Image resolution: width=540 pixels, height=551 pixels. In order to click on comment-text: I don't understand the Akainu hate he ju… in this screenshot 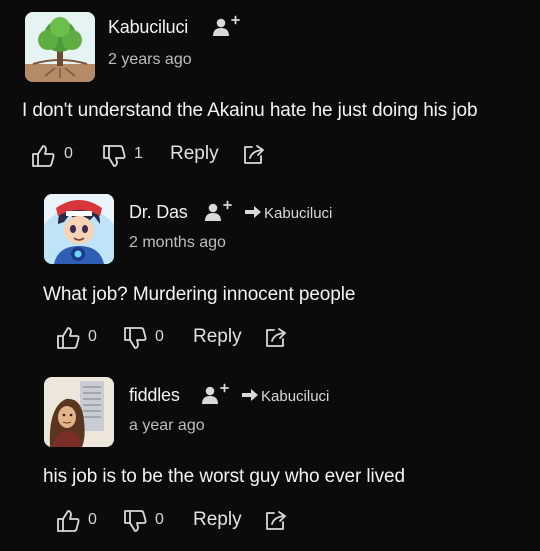, I will do `click(250, 110)`.